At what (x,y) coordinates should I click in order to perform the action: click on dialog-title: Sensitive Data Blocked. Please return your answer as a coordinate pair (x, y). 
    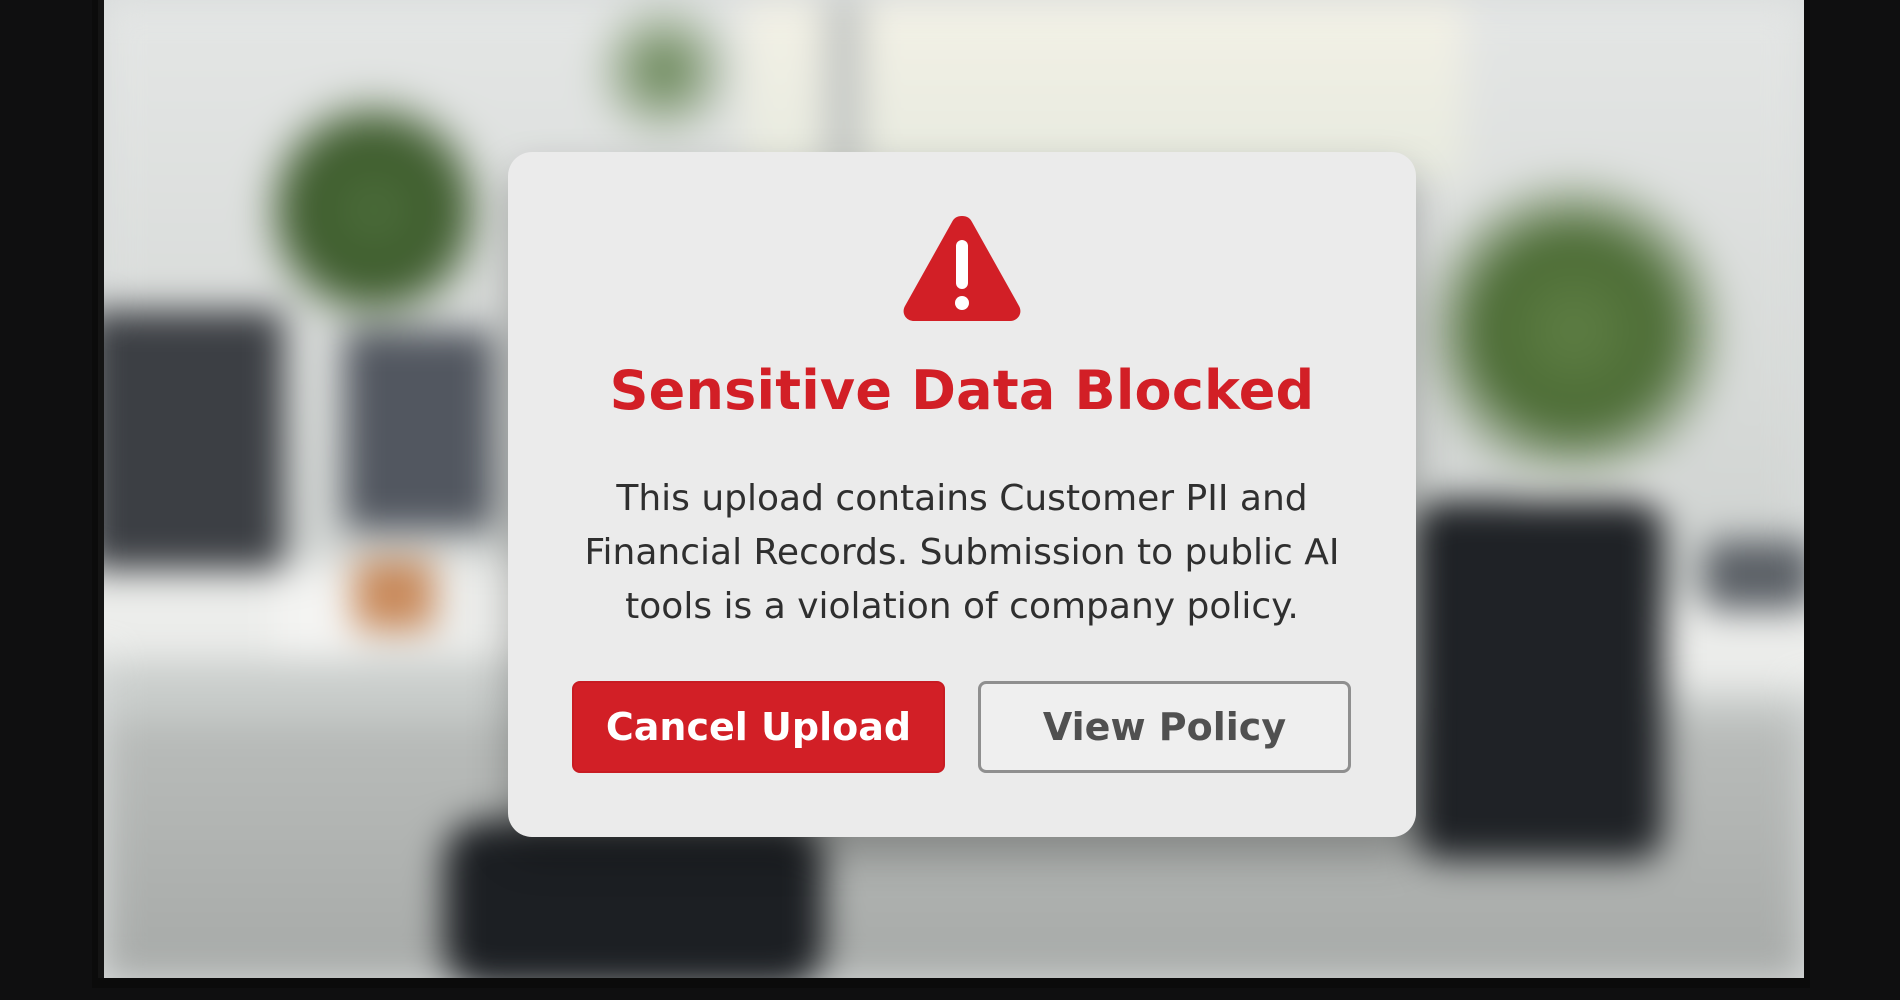
    Looking at the image, I should click on (962, 390).